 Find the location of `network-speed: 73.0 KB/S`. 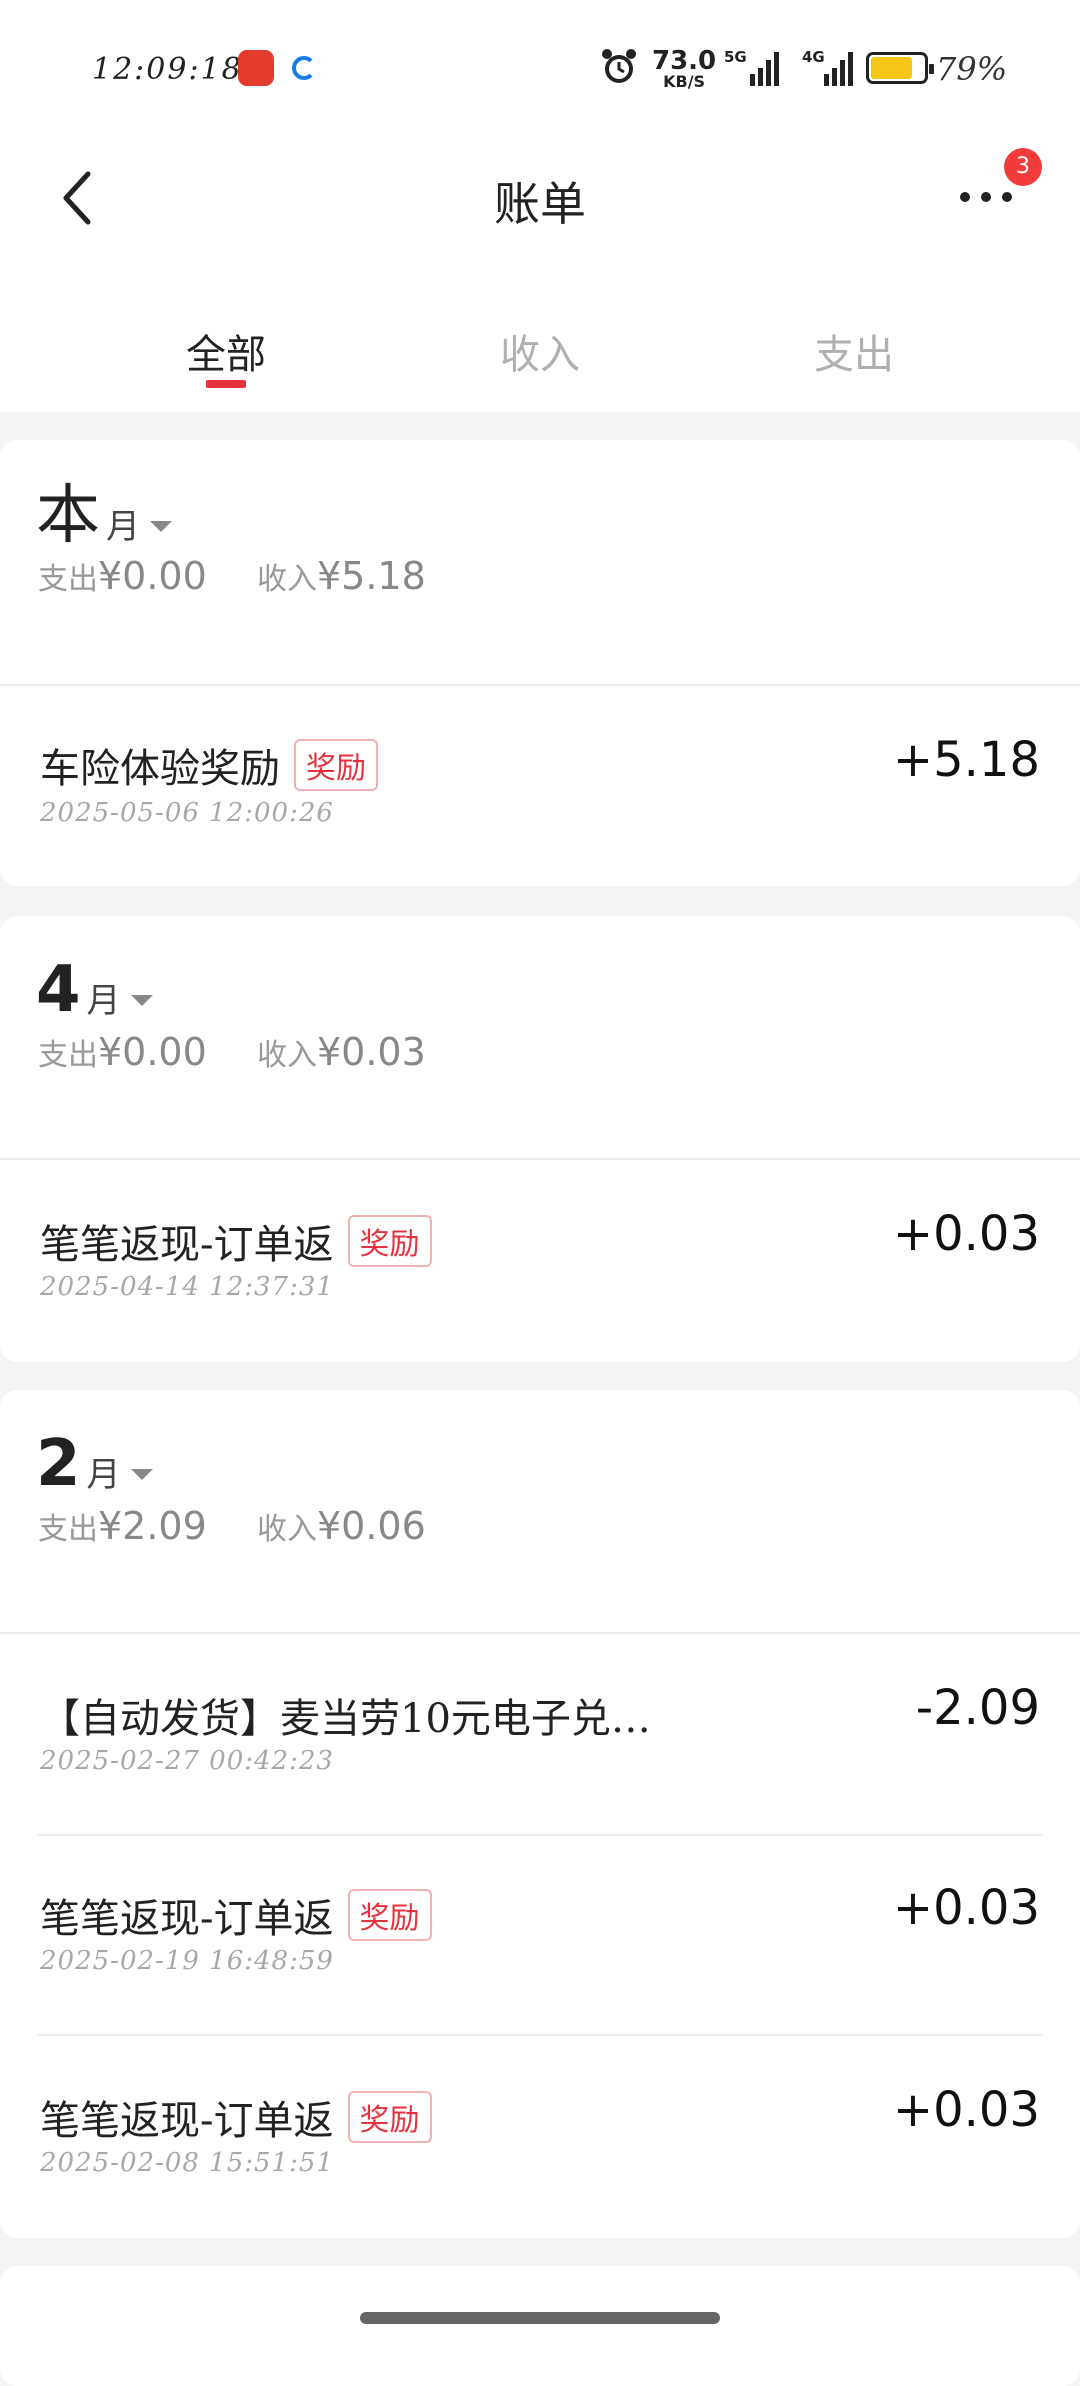

network-speed: 73.0 KB/S is located at coordinates (684, 68).